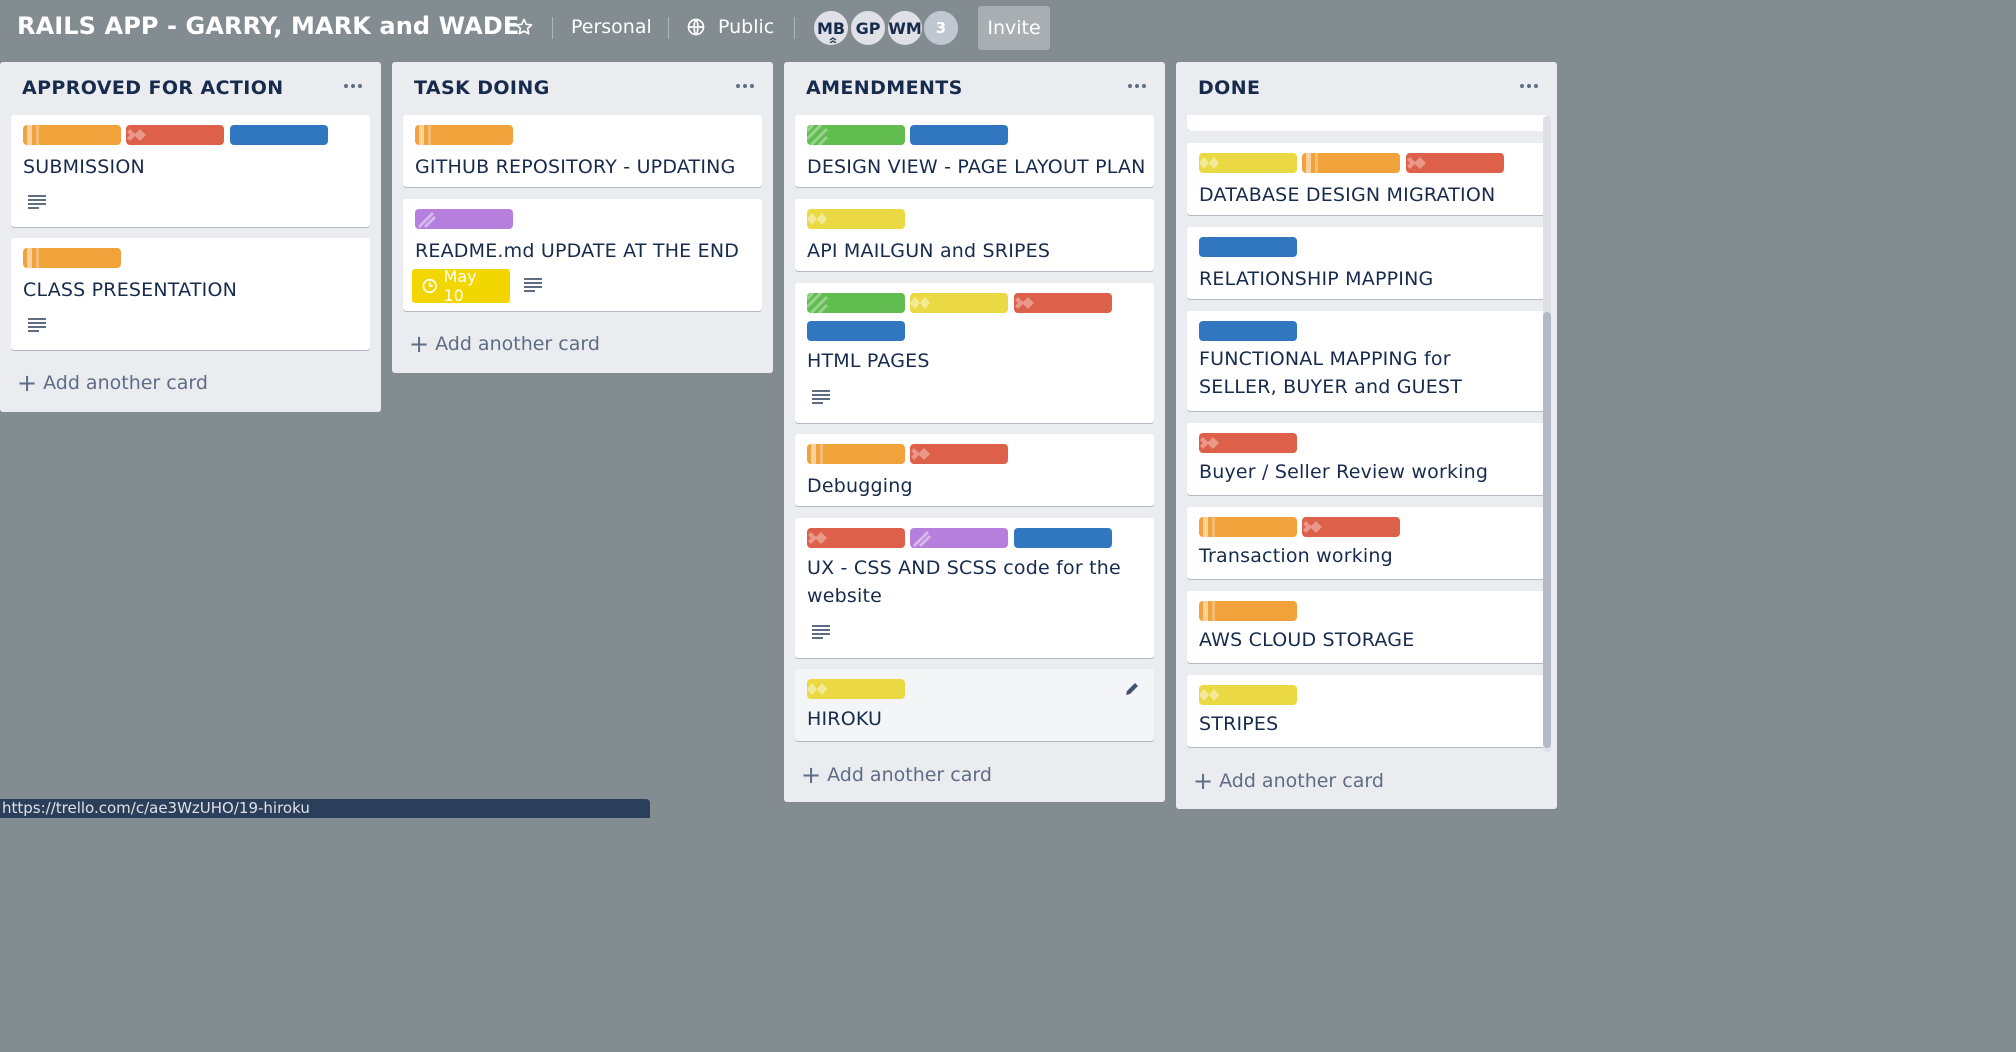 This screenshot has height=1052, width=2016. What do you see at coordinates (268, 26) in the screenshot?
I see `board-title: RAILS APP - GARRY, MARK and WADE` at bounding box center [268, 26].